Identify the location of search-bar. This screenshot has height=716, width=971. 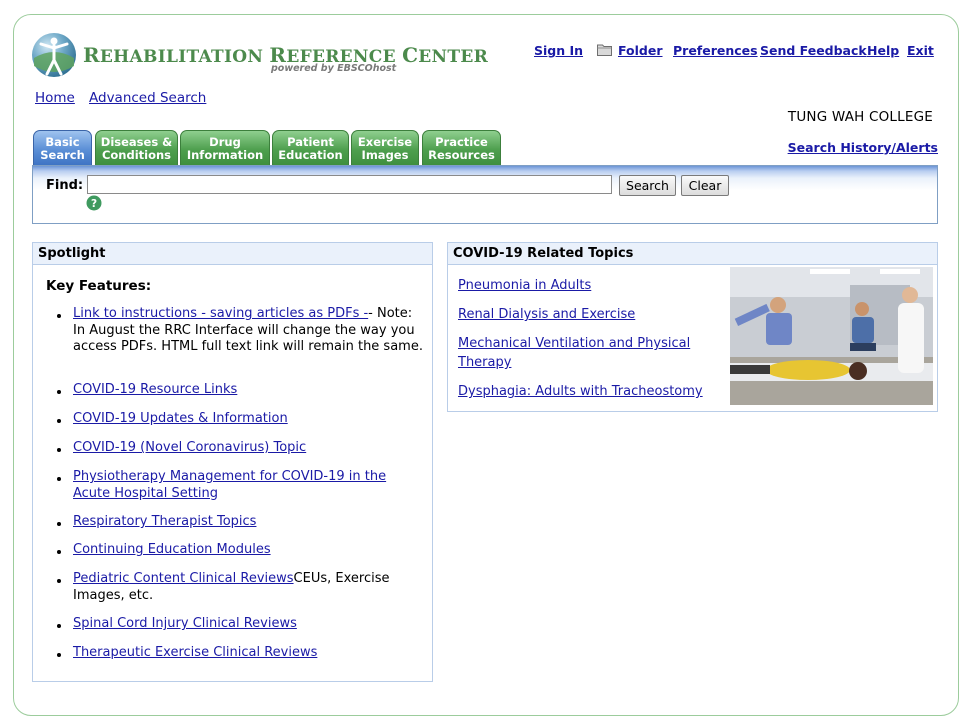
(485, 194).